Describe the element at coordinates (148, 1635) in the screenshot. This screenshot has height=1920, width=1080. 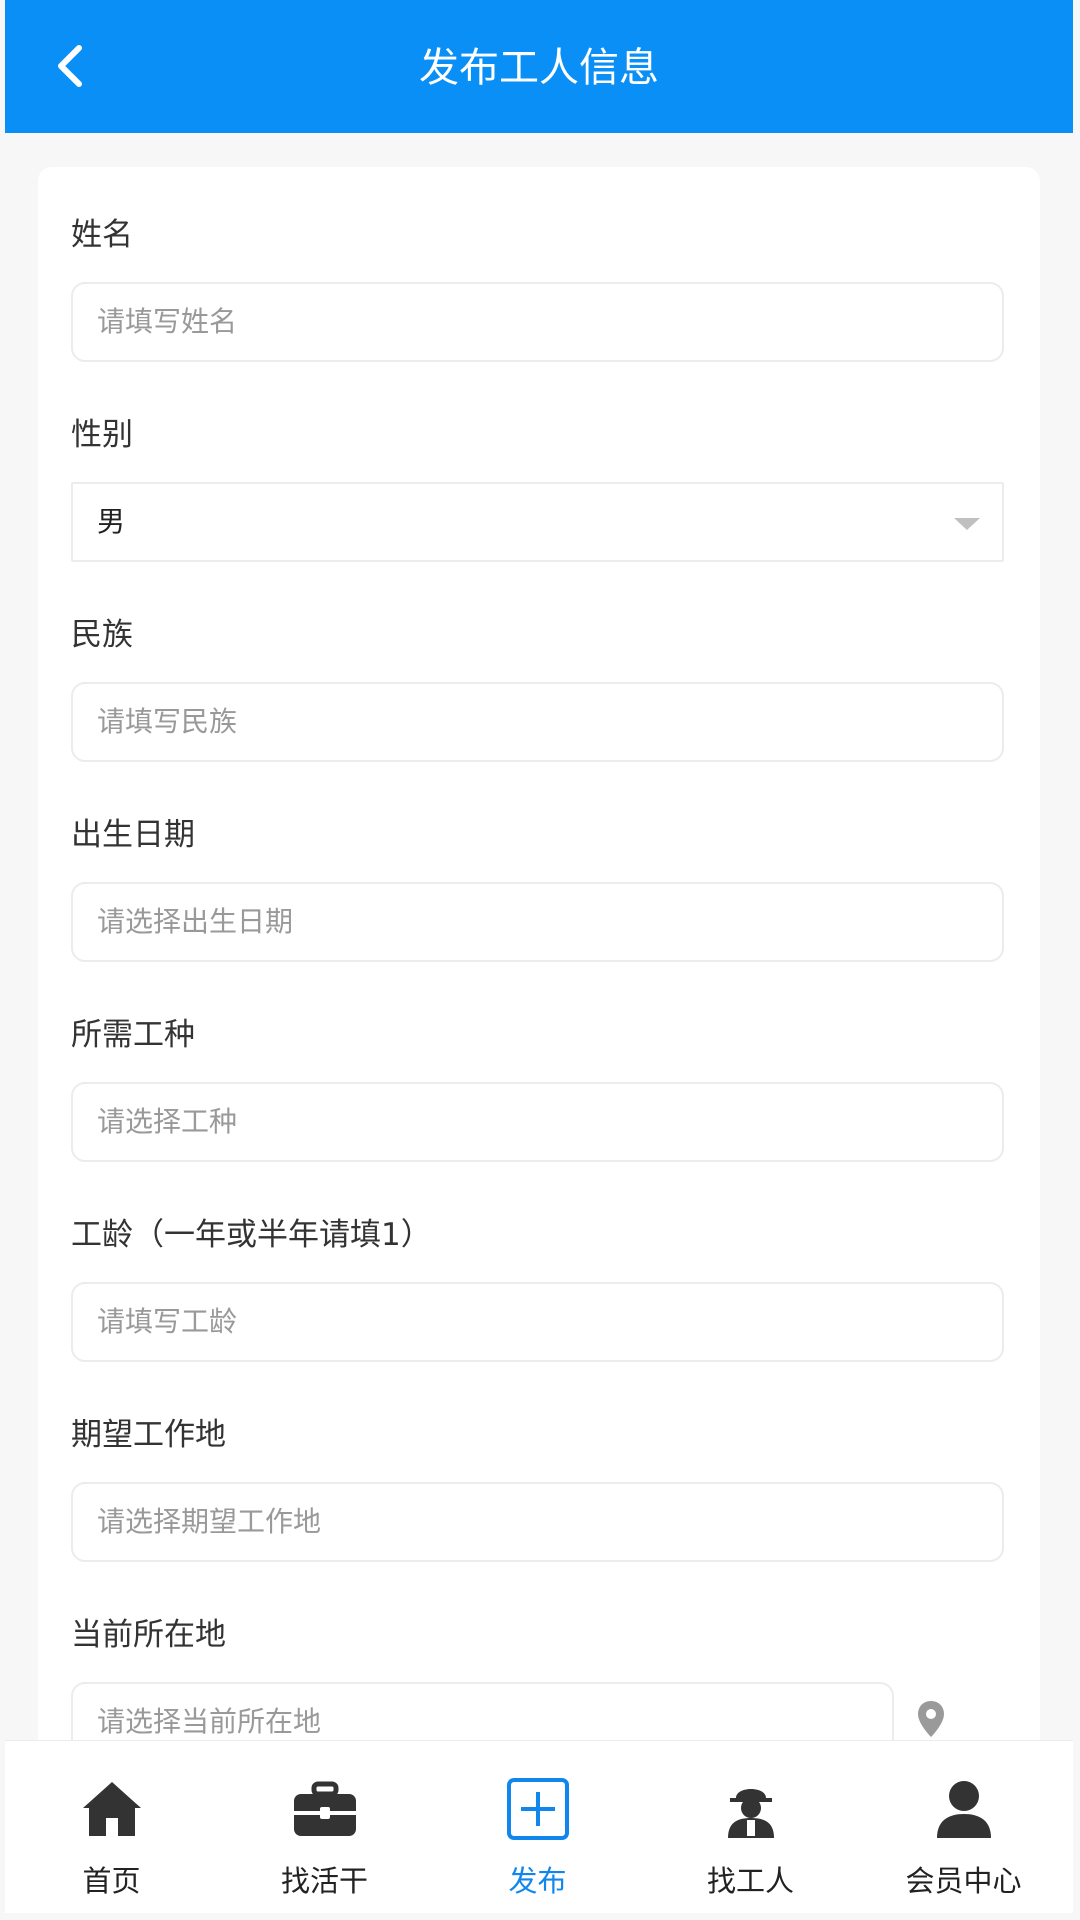
I see `current-location-label: 当前所在地` at that location.